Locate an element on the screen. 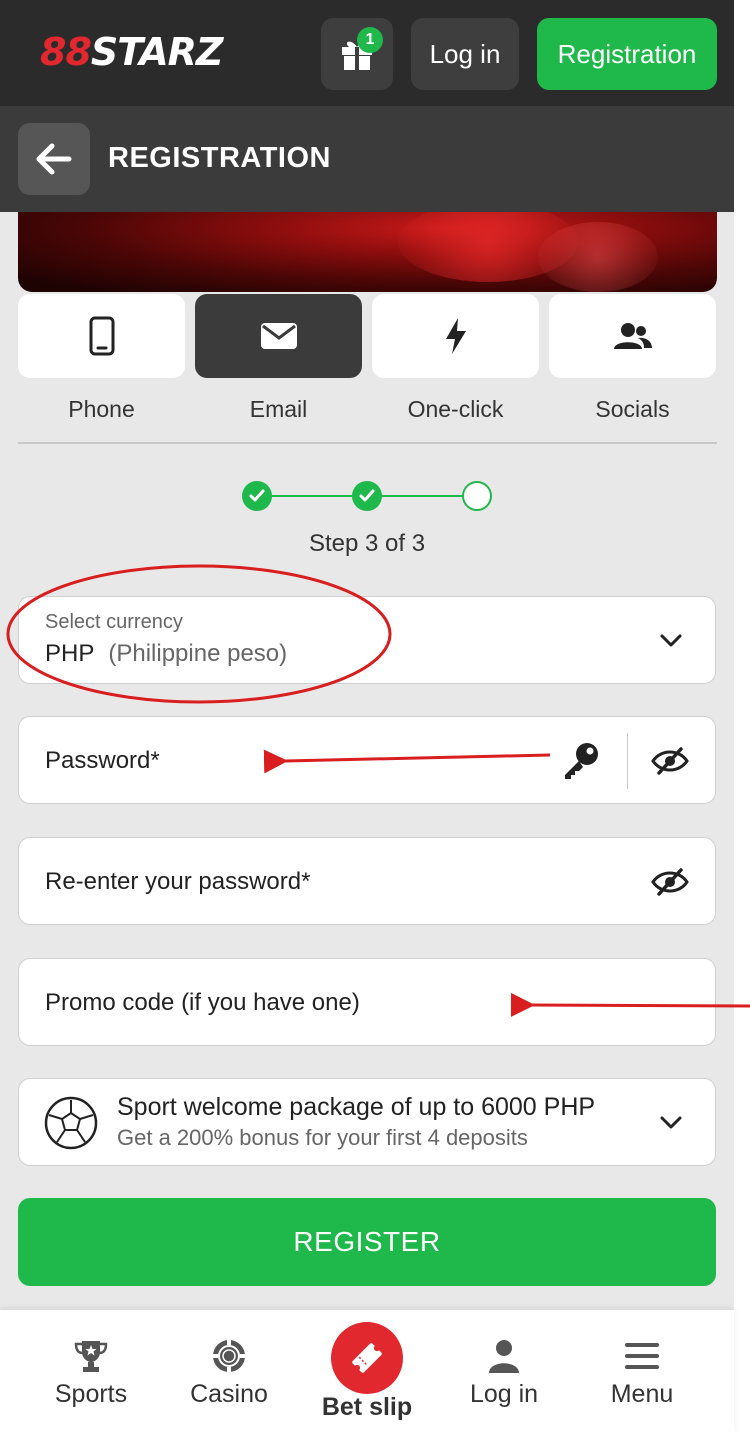 This screenshot has height=1435, width=750. key-icon is located at coordinates (581, 761).